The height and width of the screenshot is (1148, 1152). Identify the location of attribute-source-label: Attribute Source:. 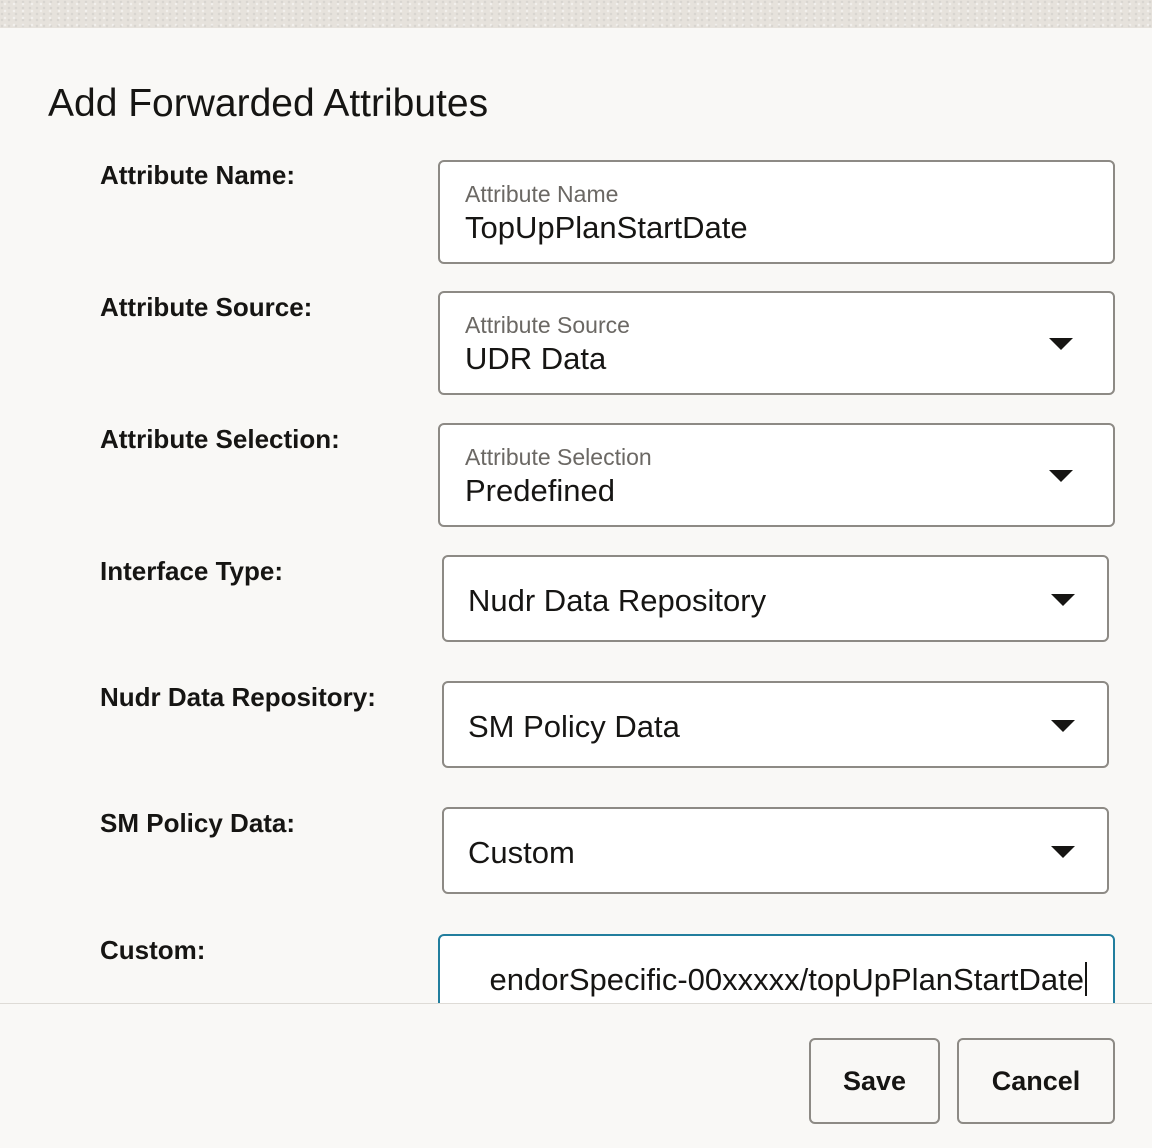
(206, 307).